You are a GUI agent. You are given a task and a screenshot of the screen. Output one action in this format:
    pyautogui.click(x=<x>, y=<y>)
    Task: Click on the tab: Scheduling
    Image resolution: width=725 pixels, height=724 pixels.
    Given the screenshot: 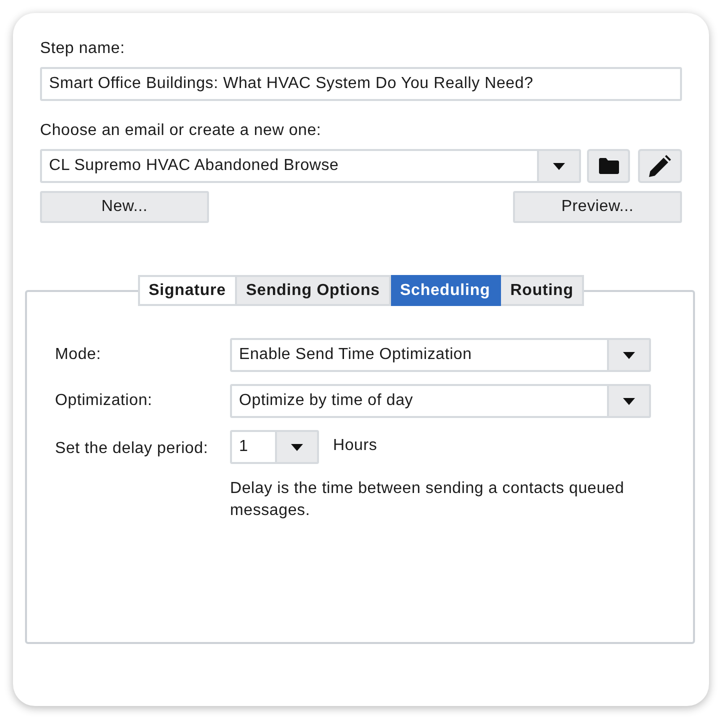 What is the action you would take?
    pyautogui.click(x=446, y=290)
    